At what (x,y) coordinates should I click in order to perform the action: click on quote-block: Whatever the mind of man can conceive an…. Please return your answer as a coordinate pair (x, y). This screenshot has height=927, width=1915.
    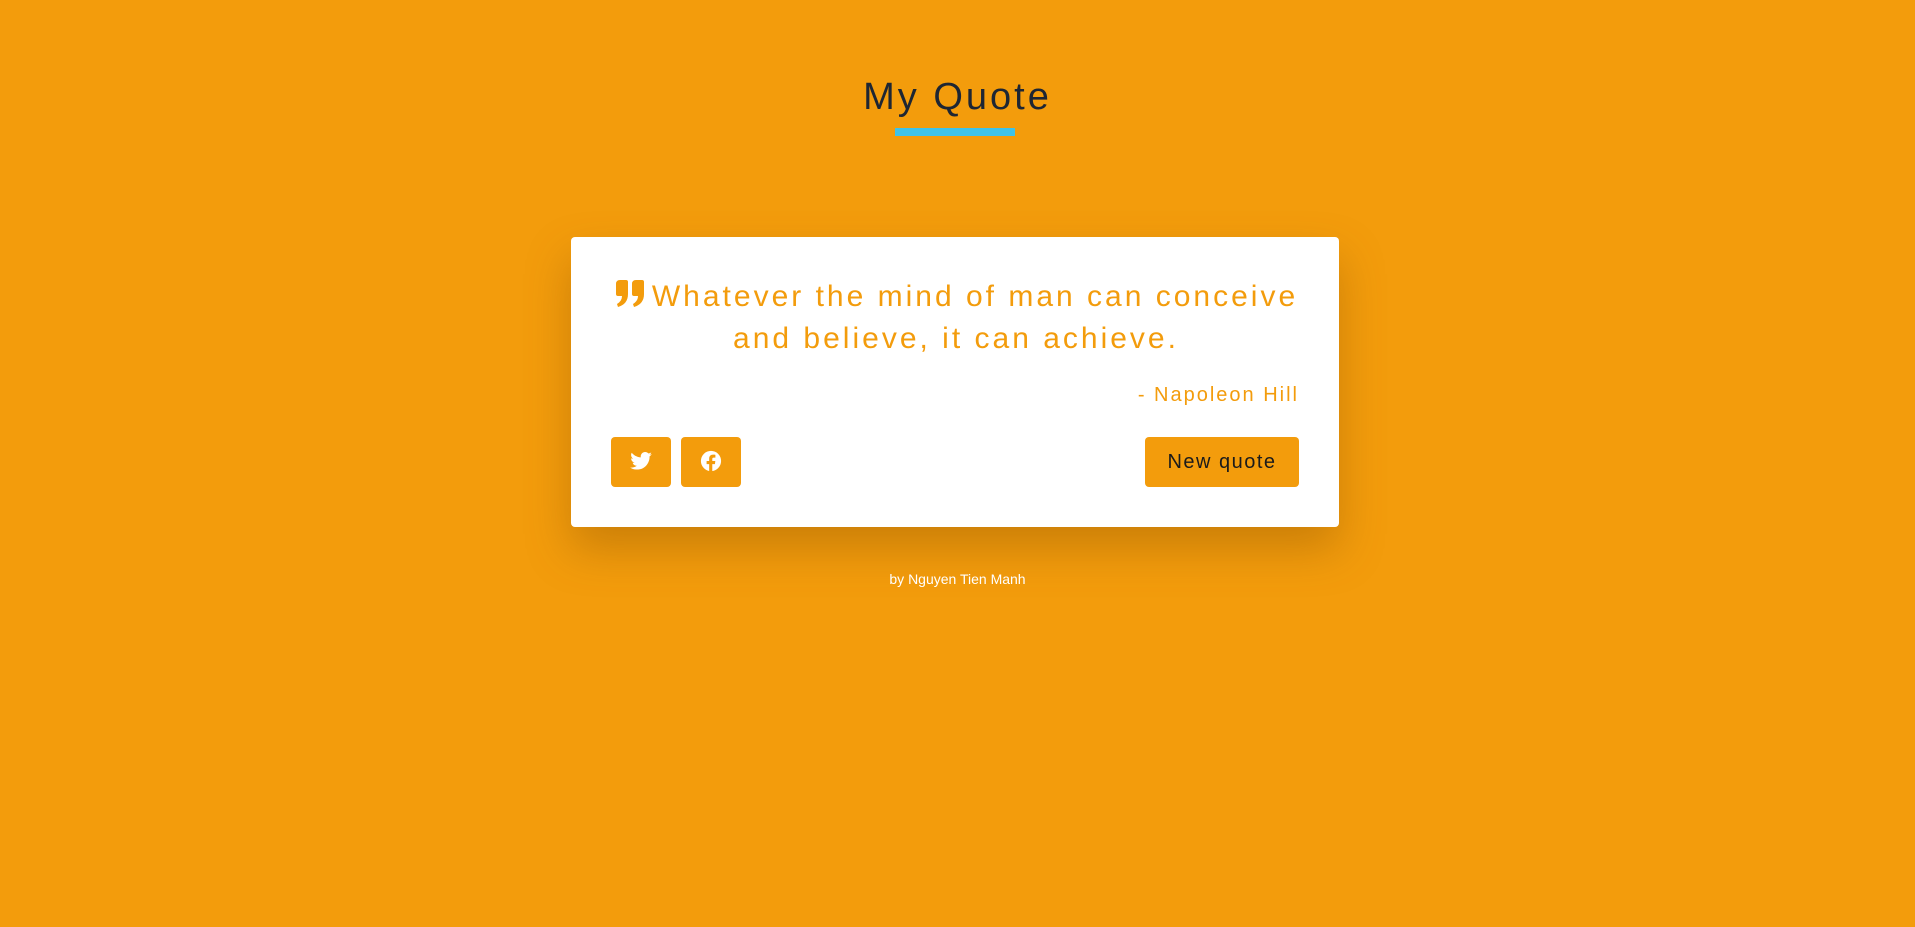
    Looking at the image, I should click on (956, 318).